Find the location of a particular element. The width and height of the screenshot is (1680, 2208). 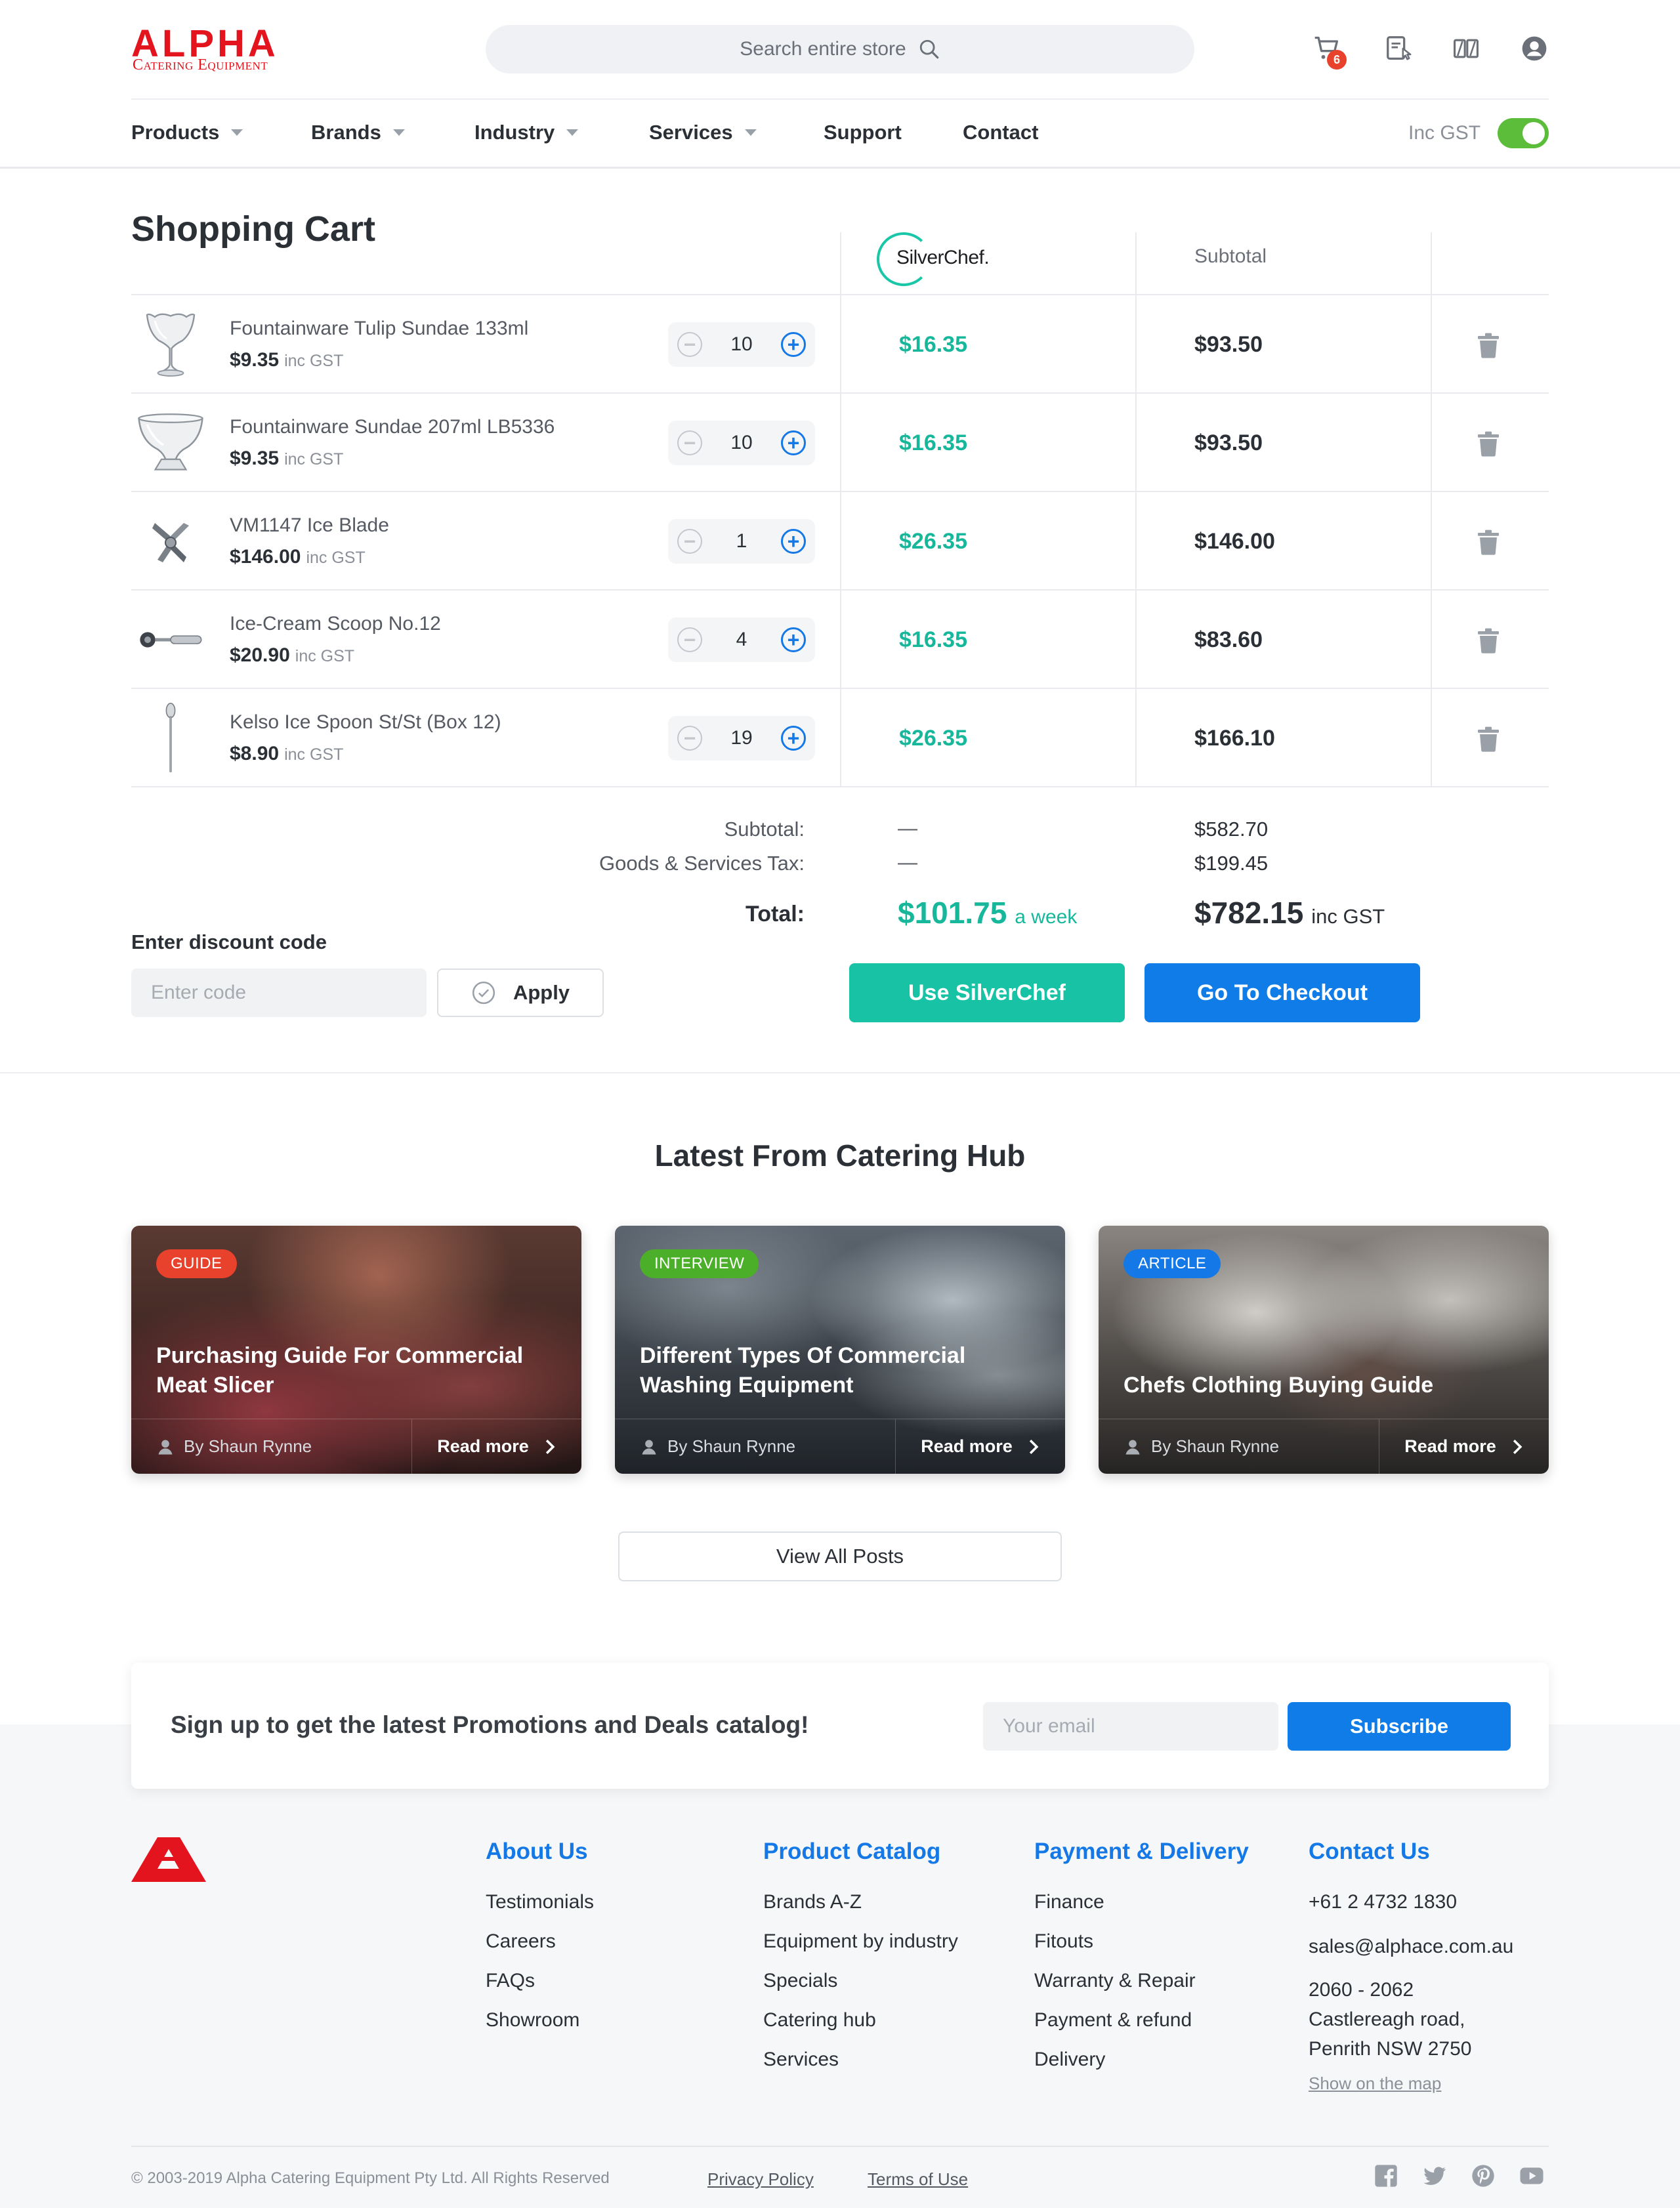

quantity-stepper: − 1 + is located at coordinates (741, 541).